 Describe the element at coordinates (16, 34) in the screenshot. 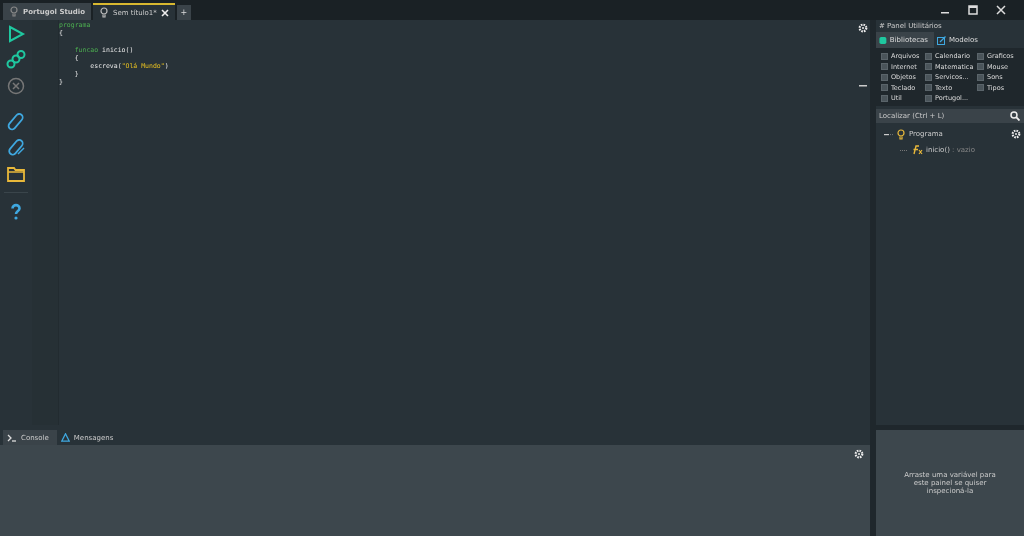

I see `play-icon` at that location.